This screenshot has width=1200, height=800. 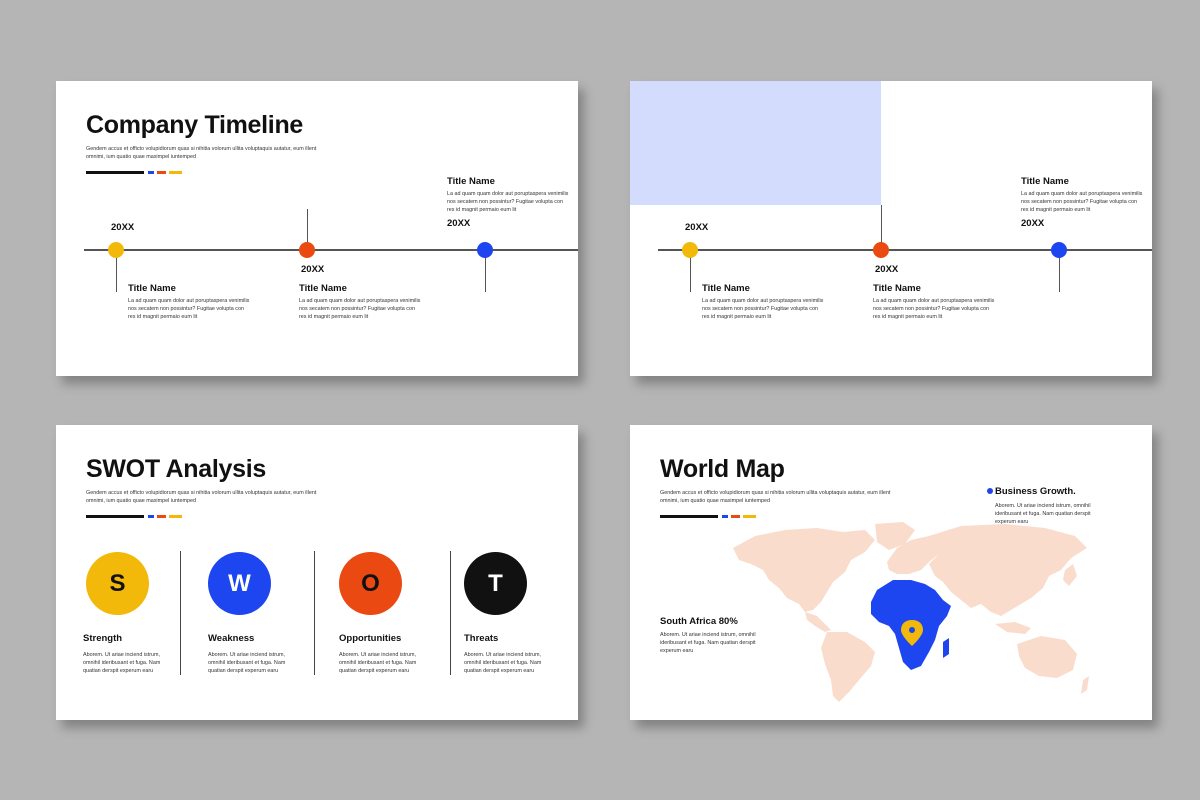 I want to click on swot-label: Strength, so click(x=103, y=638).